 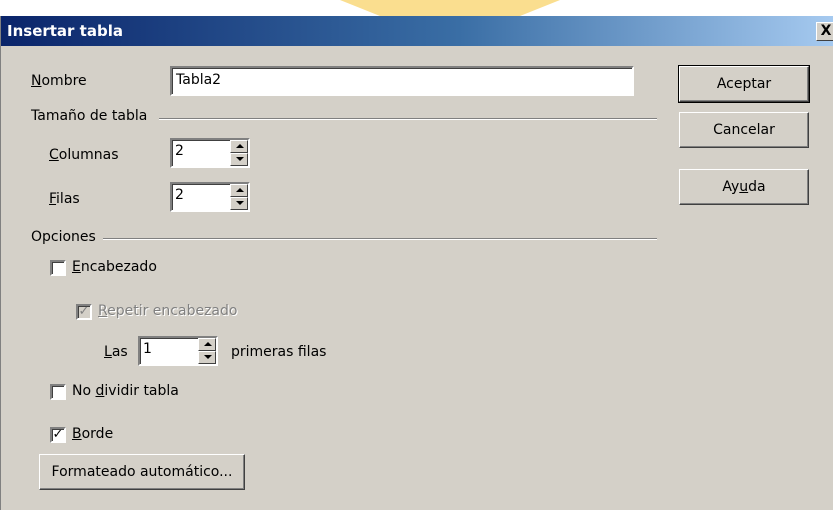 I want to click on no-split-checkbox, so click(x=58, y=392).